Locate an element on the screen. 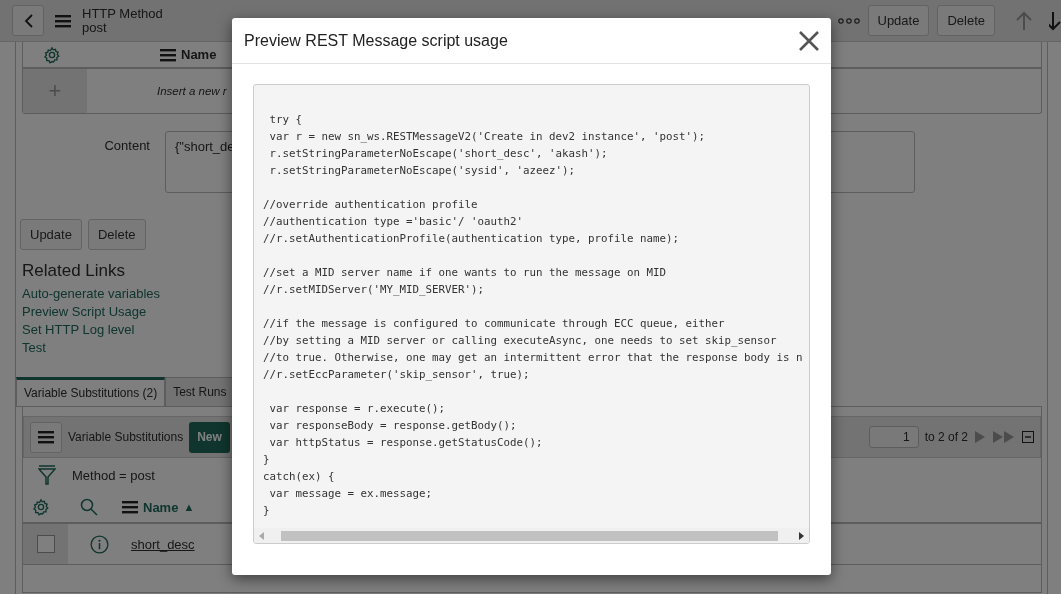 The height and width of the screenshot is (594, 1061). back-button is located at coordinates (28, 20).